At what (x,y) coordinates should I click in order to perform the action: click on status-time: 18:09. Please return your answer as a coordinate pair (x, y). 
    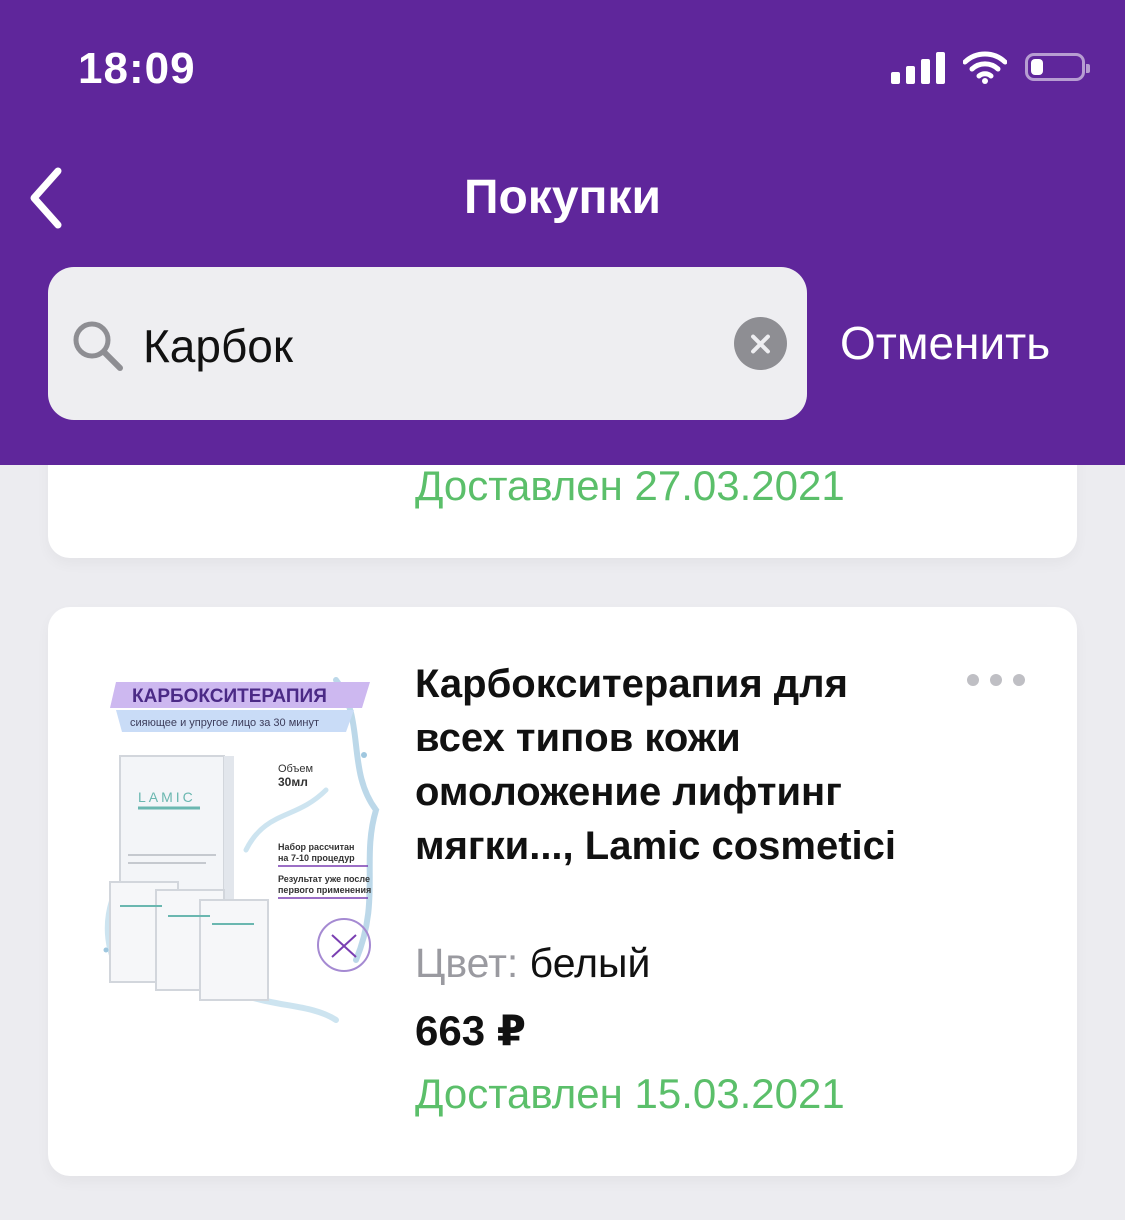
    Looking at the image, I should click on (137, 68).